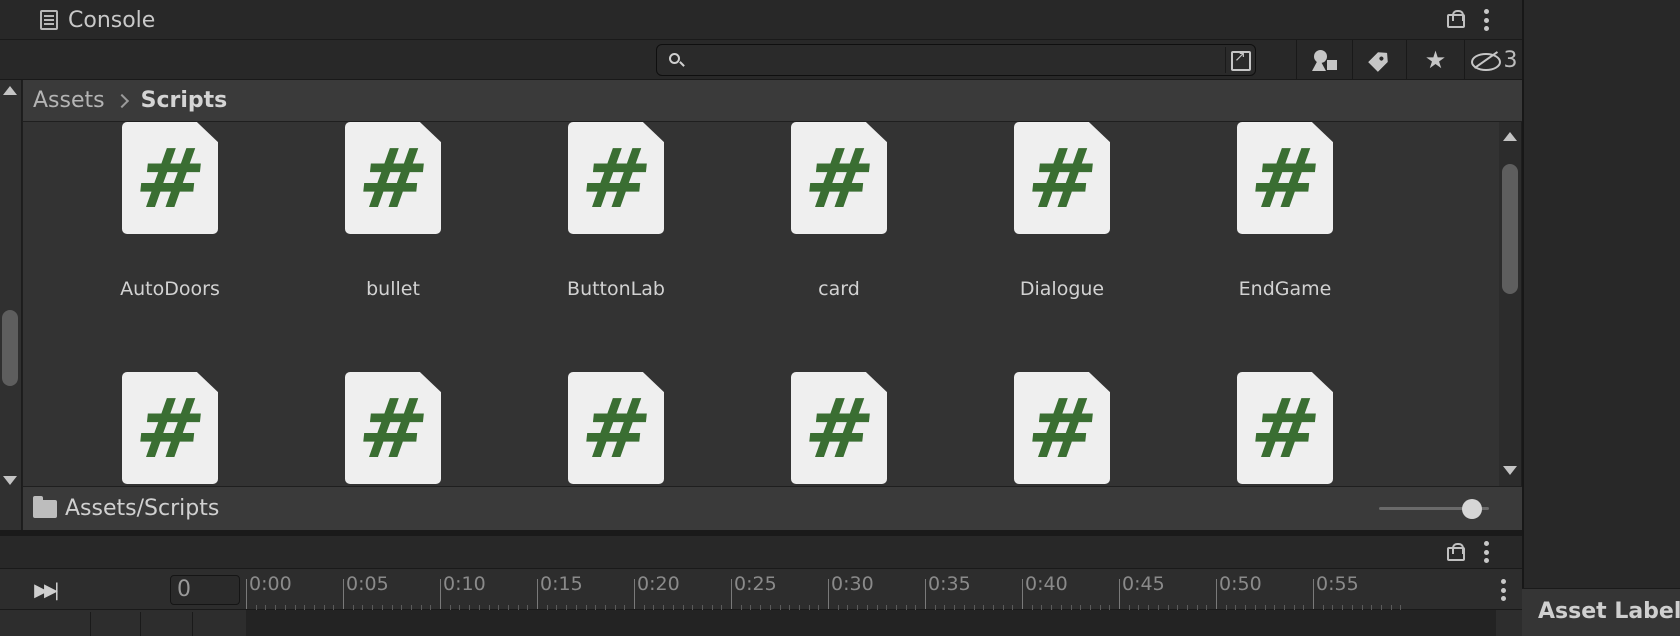  Describe the element at coordinates (45, 590) in the screenshot. I see `skip-to-end-icon: ▶▶|` at that location.